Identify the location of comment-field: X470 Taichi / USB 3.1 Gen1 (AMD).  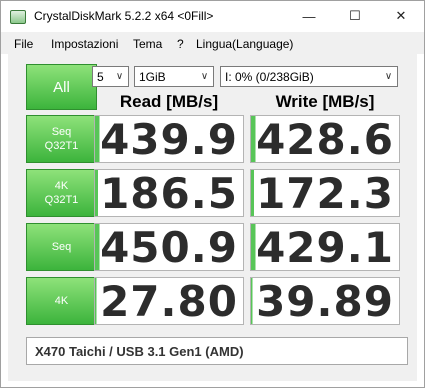
(217, 351).